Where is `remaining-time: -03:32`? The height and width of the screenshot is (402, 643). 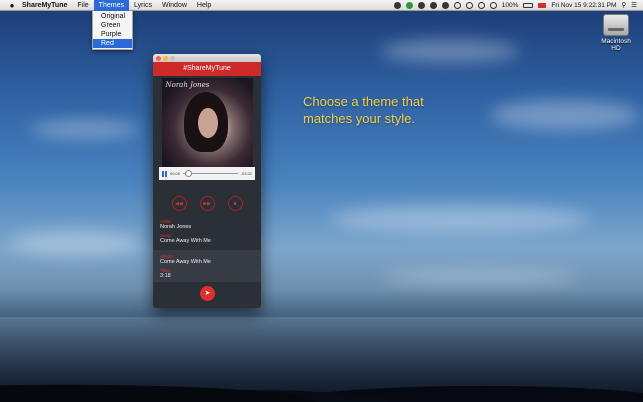
remaining-time: -03:32 is located at coordinates (246, 173).